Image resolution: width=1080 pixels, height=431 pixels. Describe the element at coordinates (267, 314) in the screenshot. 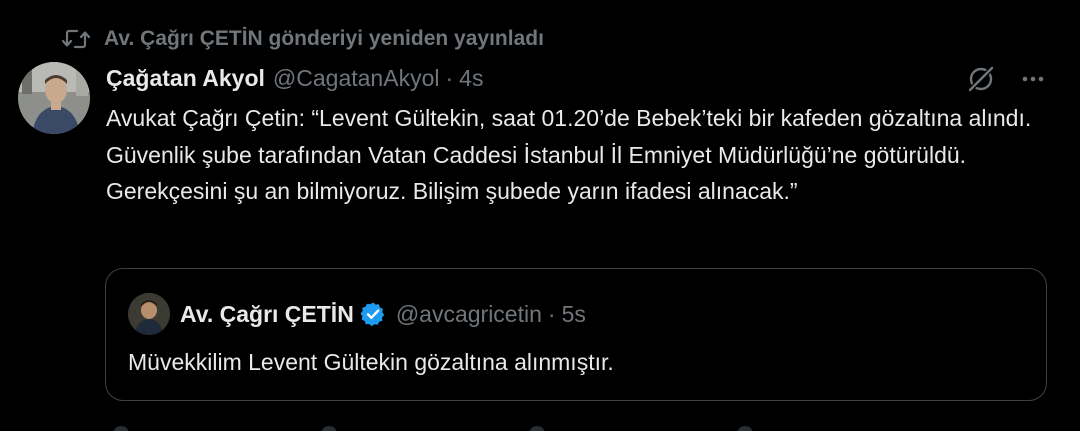

I see `quote-author-name: Av. Çağrı ÇETİN` at that location.